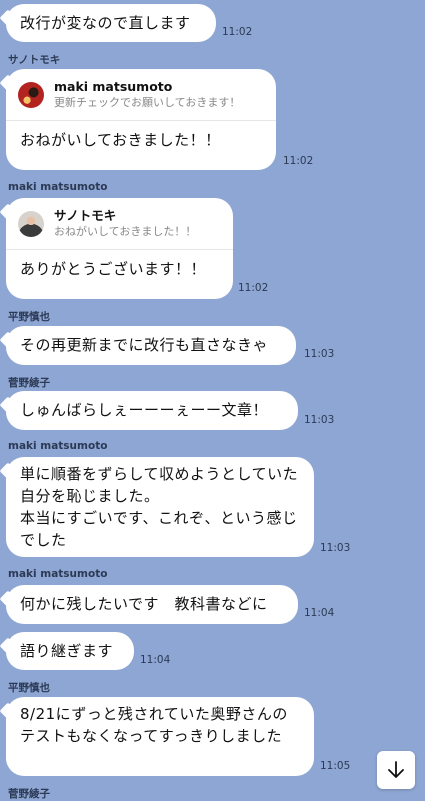  I want to click on message-bubble: その再更新までに改行も直さなきゃ, so click(148, 345).